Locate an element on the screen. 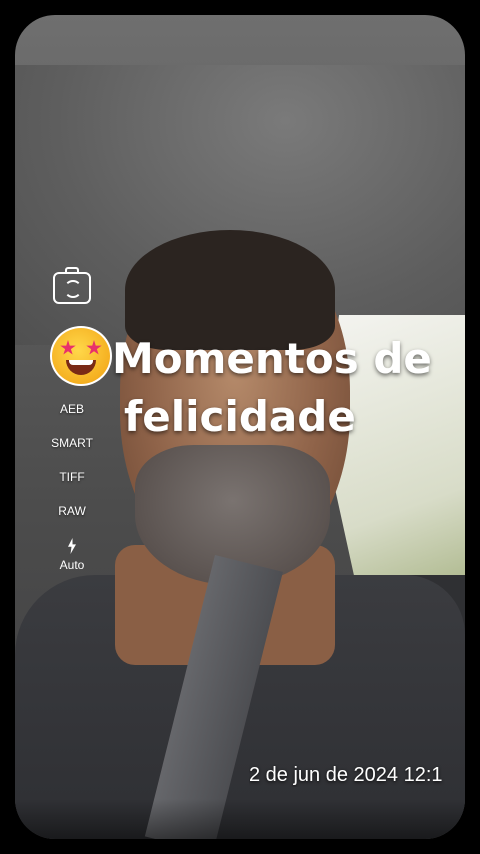  flash-mode-label: Auto is located at coordinates (72, 565).